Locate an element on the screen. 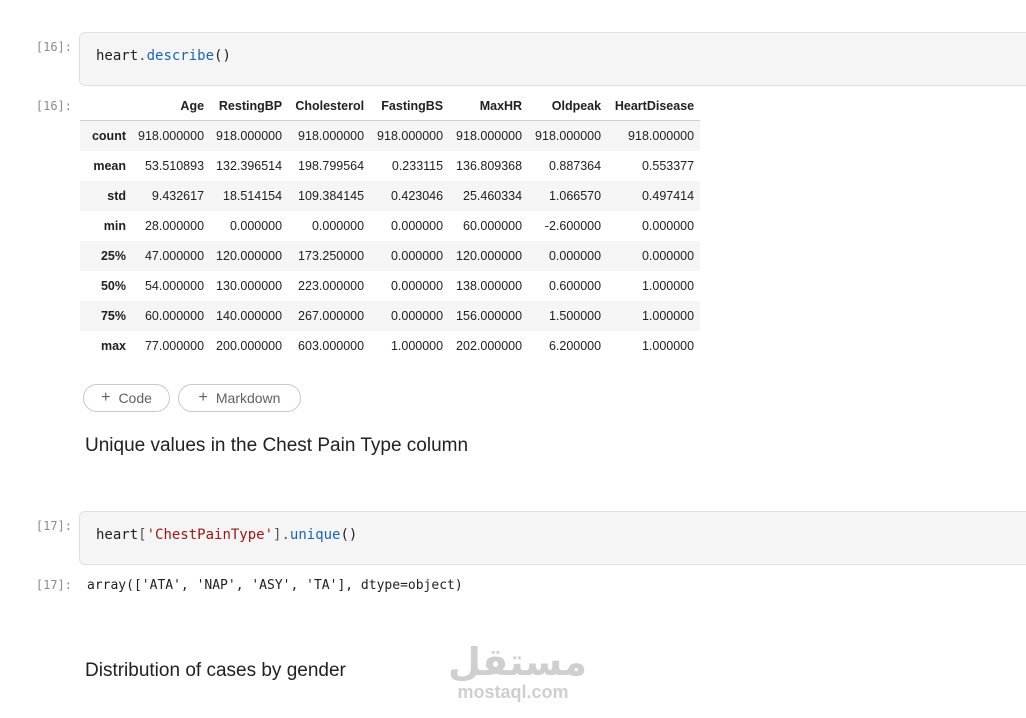 This screenshot has height=718, width=1026. table-cell: 53.510893 is located at coordinates (174, 166).